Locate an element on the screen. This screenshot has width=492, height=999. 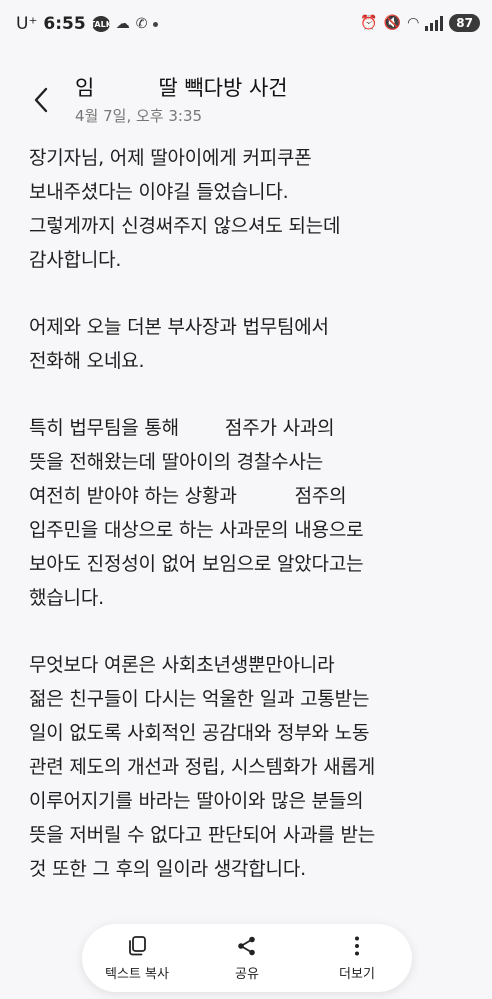
share-label: 공유 is located at coordinates (247, 974).